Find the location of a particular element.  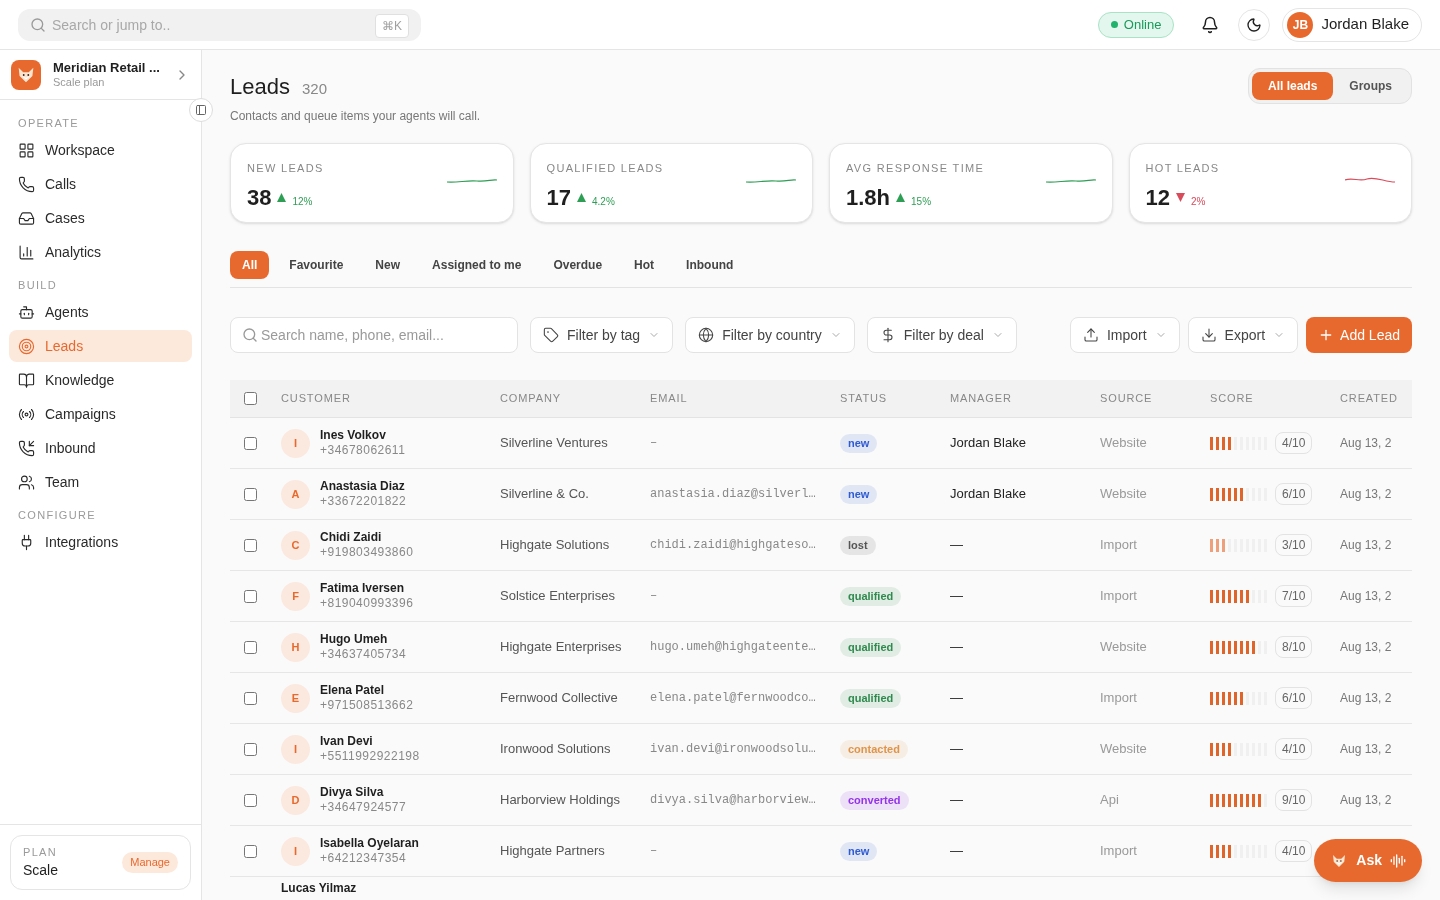

filter-tab: Favourite is located at coordinates (316, 265).